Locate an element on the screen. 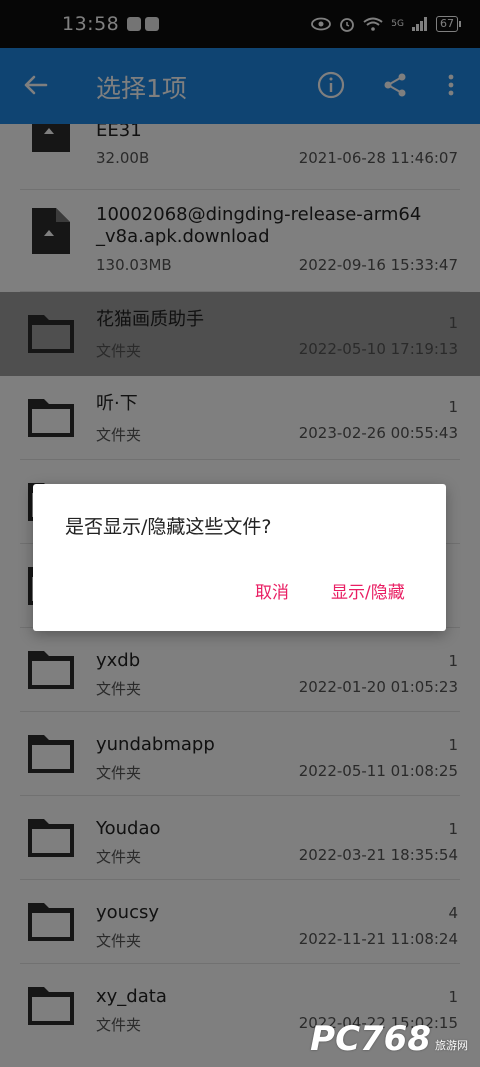 The image size is (480, 1067). show-hide-button: 显示/隐藏 is located at coordinates (368, 590).